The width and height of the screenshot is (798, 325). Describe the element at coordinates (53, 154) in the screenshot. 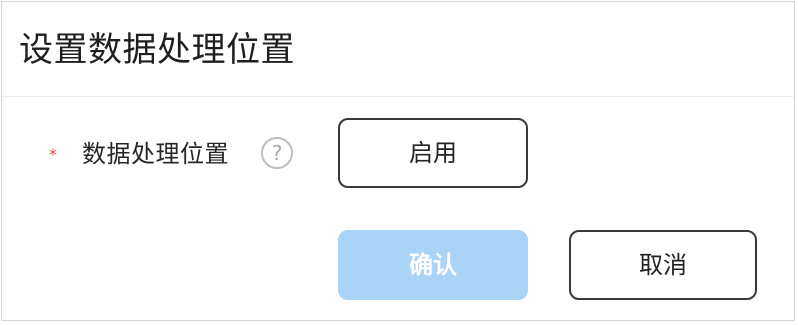

I see `required-asterisk: *` at that location.